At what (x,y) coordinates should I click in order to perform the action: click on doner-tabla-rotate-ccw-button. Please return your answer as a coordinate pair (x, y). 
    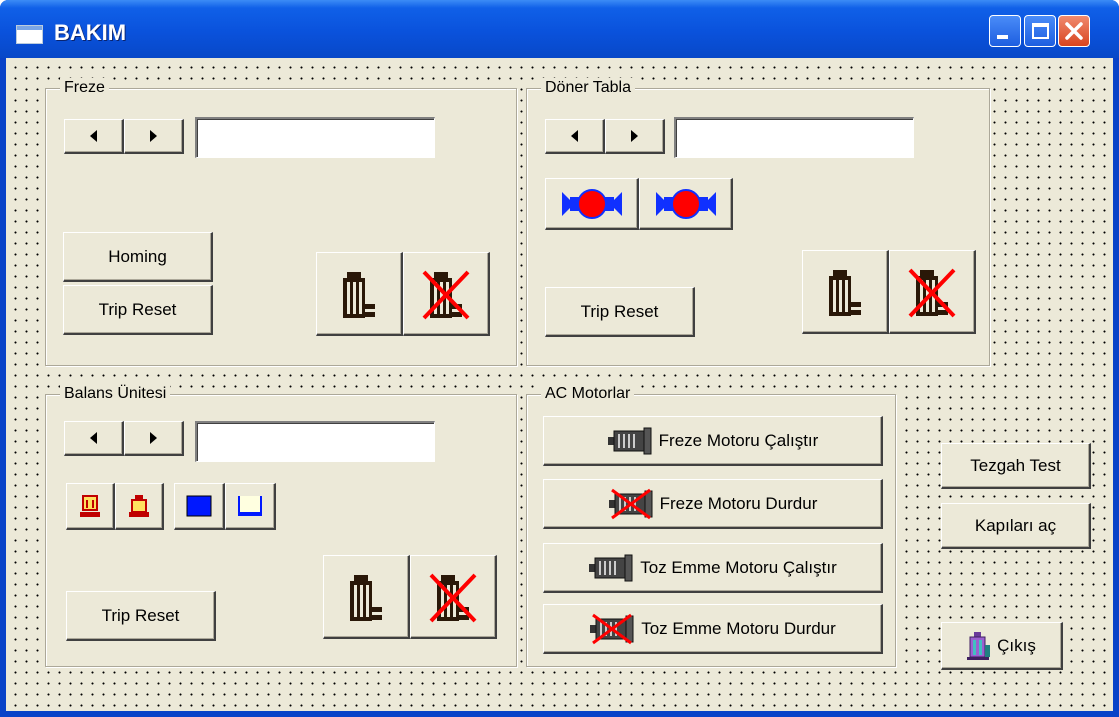
    Looking at the image, I should click on (592, 204).